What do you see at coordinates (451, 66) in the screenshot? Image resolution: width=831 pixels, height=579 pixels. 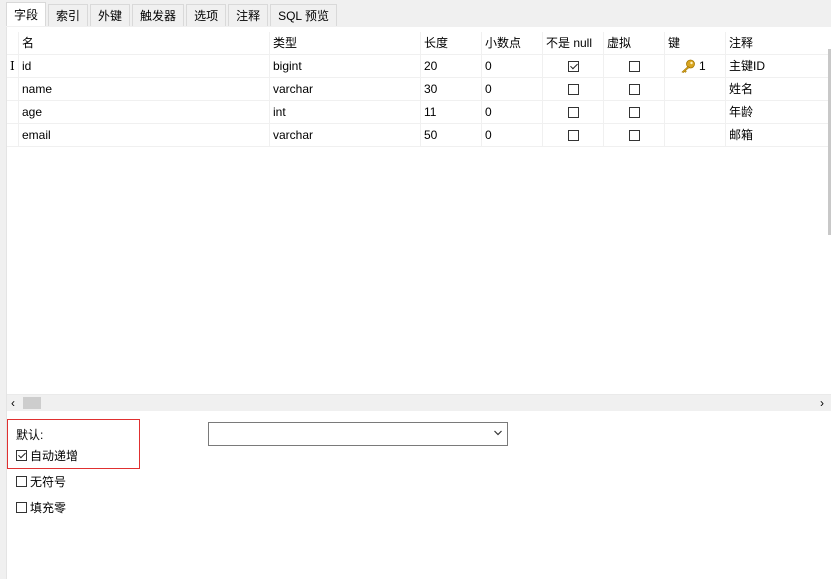 I see `field-length-cell: 20` at bounding box center [451, 66].